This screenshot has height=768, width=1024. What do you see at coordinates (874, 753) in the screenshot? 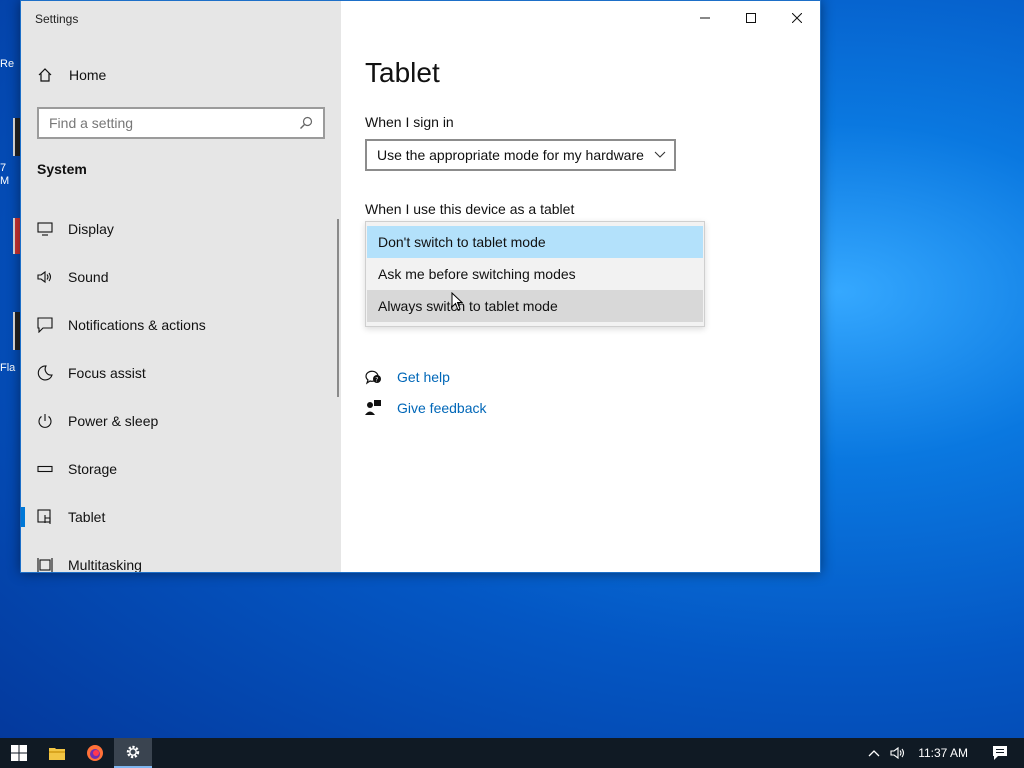
I see `chevron-up-icon` at bounding box center [874, 753].